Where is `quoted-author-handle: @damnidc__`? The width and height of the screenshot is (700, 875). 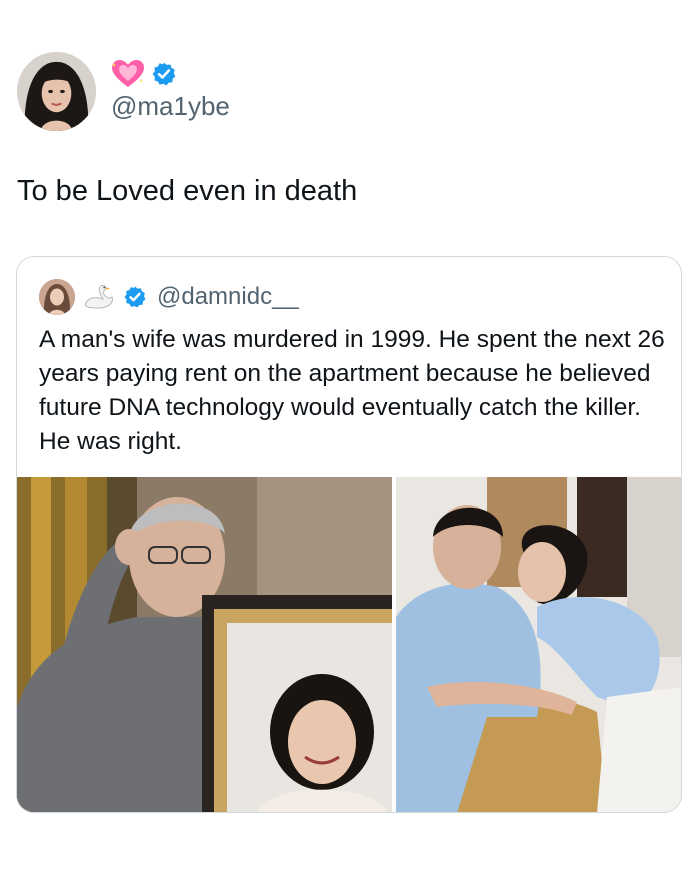
quoted-author-handle: @damnidc__ is located at coordinates (228, 297).